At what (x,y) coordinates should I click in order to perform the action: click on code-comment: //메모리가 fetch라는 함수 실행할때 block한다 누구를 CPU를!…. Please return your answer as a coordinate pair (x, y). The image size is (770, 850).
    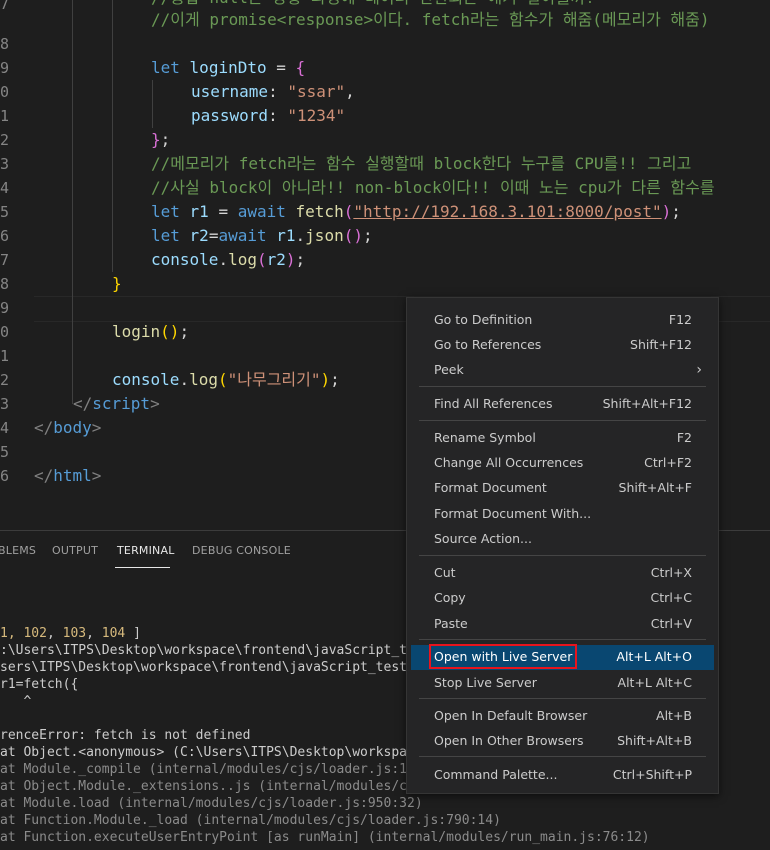
    Looking at the image, I should click on (421, 163).